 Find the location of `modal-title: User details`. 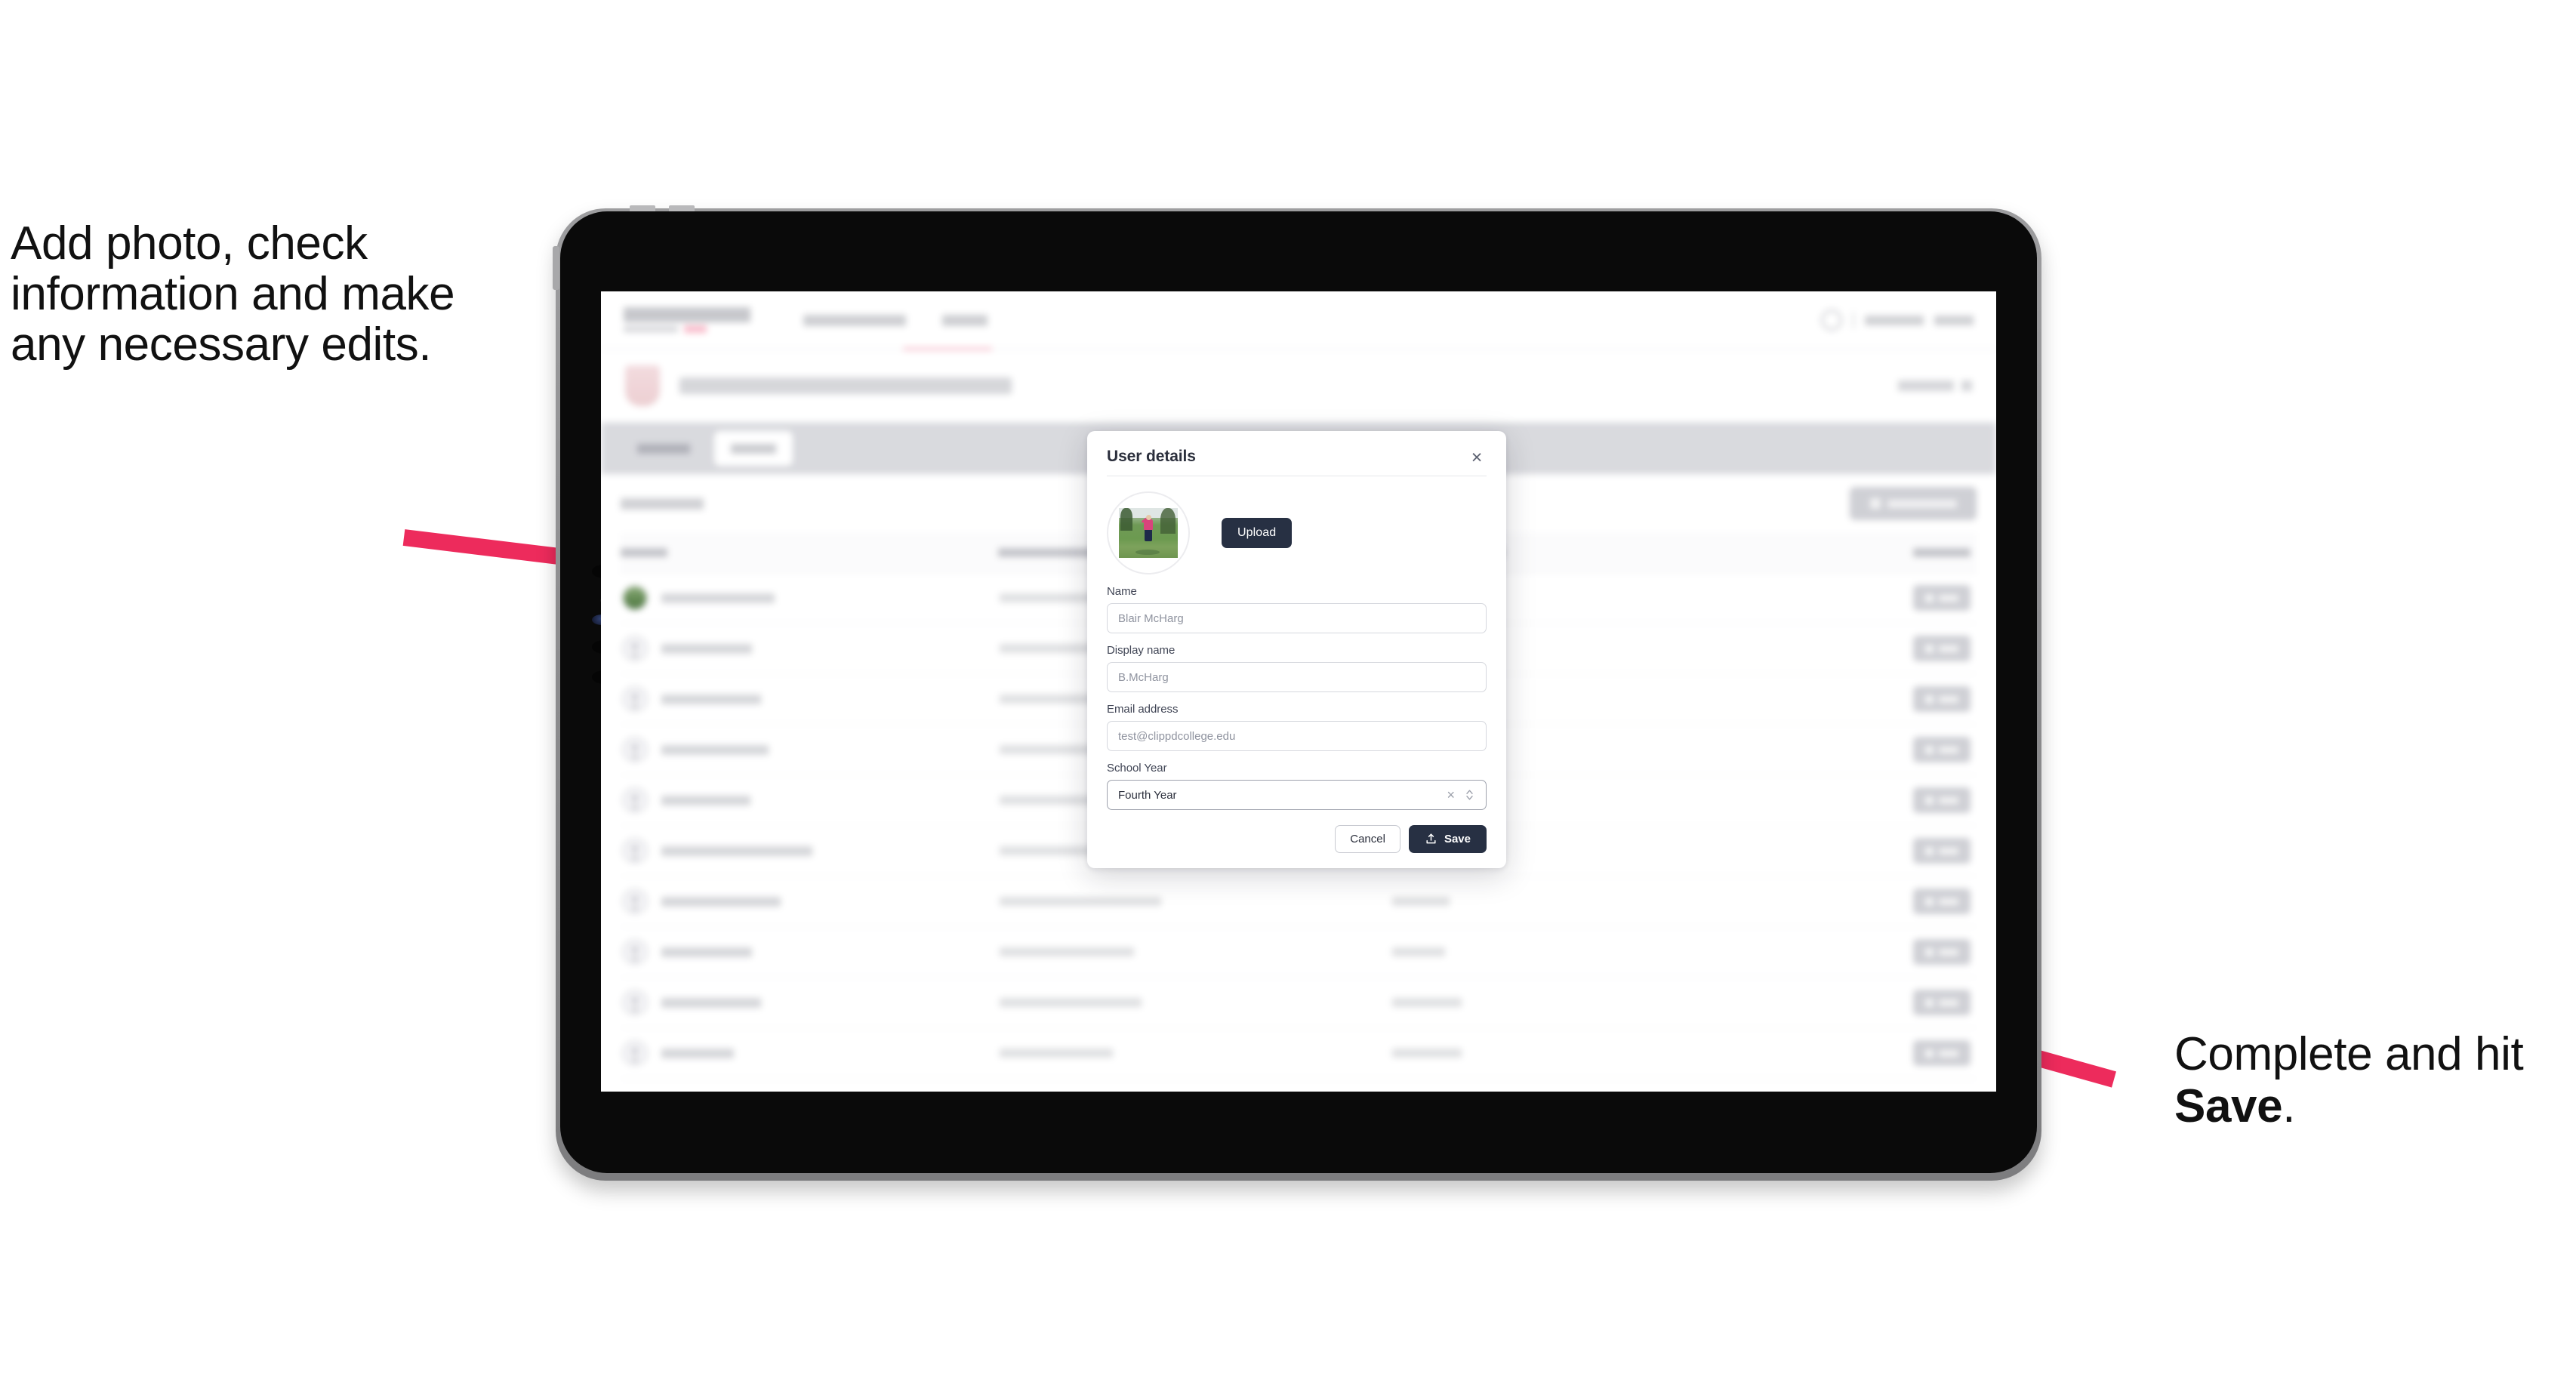

modal-title: User details is located at coordinates (1151, 456).